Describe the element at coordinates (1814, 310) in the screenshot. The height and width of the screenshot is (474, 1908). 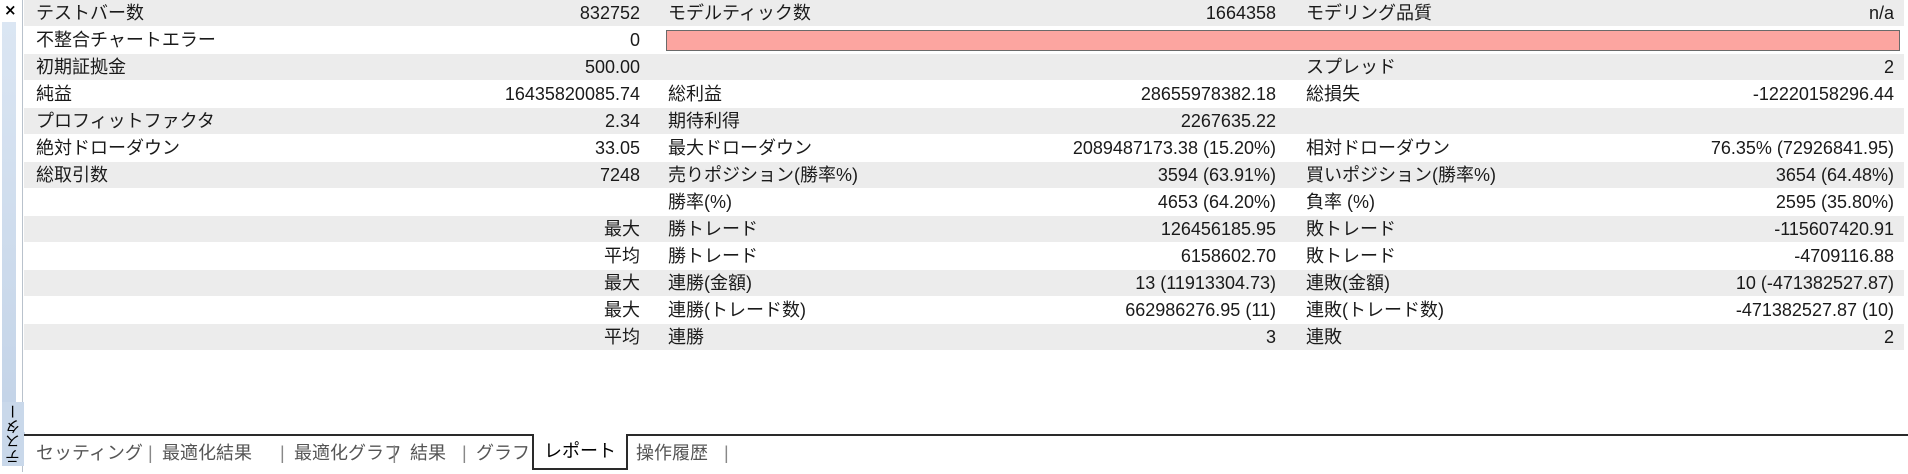
I see `metric-value: -471382527.87 (10)` at that location.